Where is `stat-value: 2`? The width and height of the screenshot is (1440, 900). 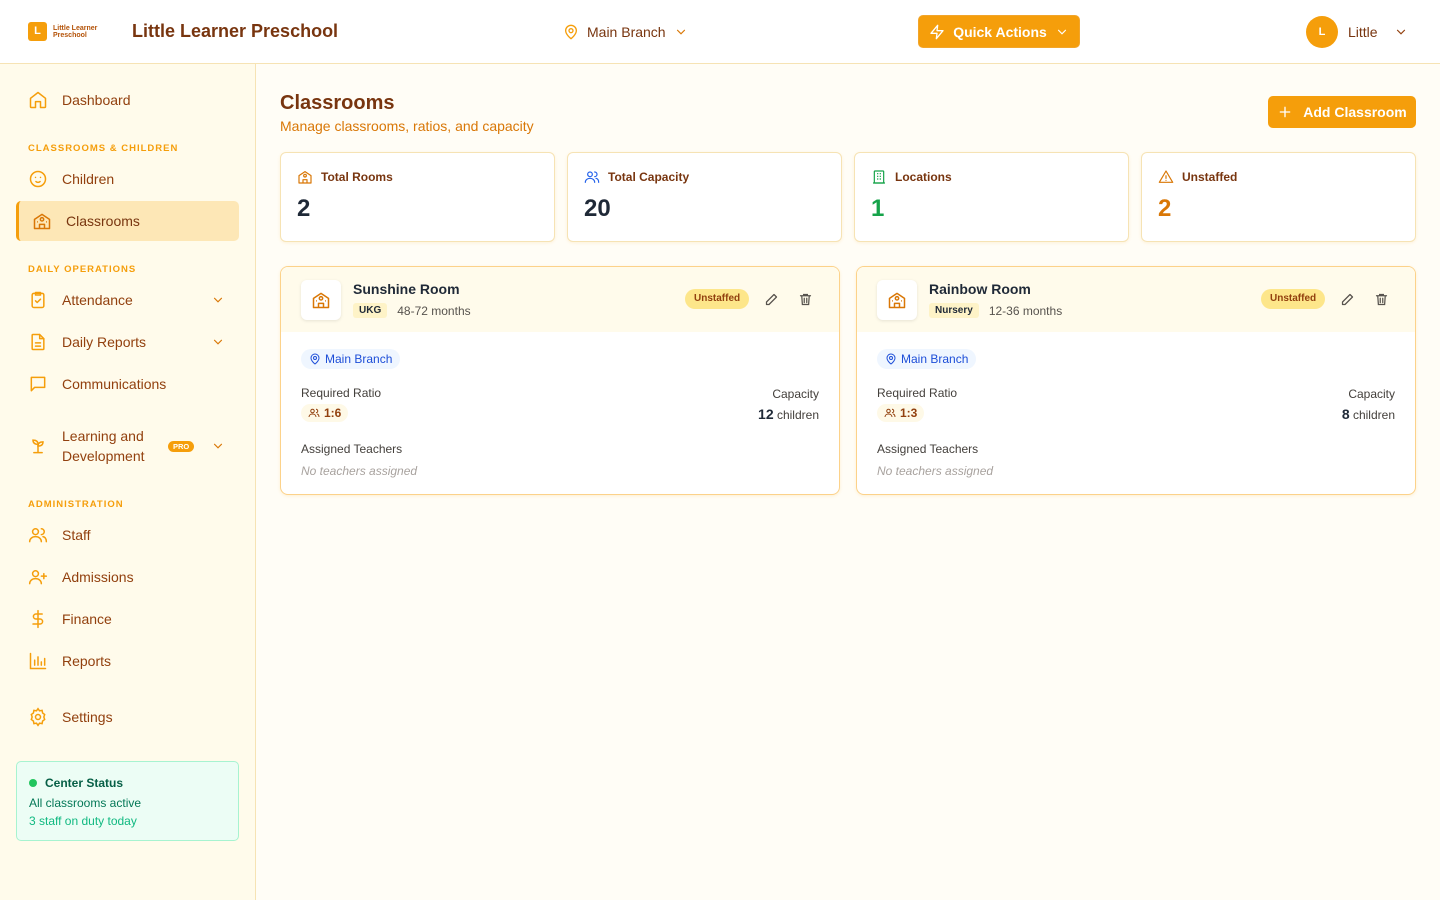
stat-value: 2 is located at coordinates (304, 208).